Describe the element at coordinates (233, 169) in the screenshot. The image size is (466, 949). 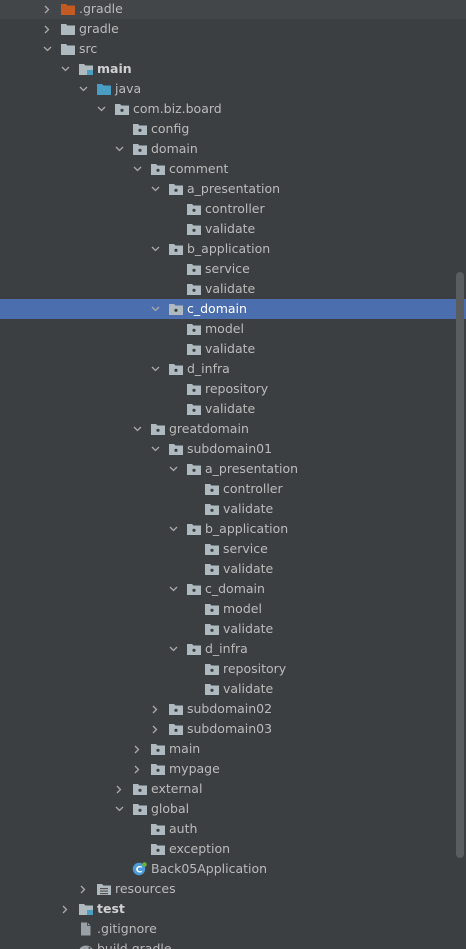
I see `tree-row-comment: comment` at that location.